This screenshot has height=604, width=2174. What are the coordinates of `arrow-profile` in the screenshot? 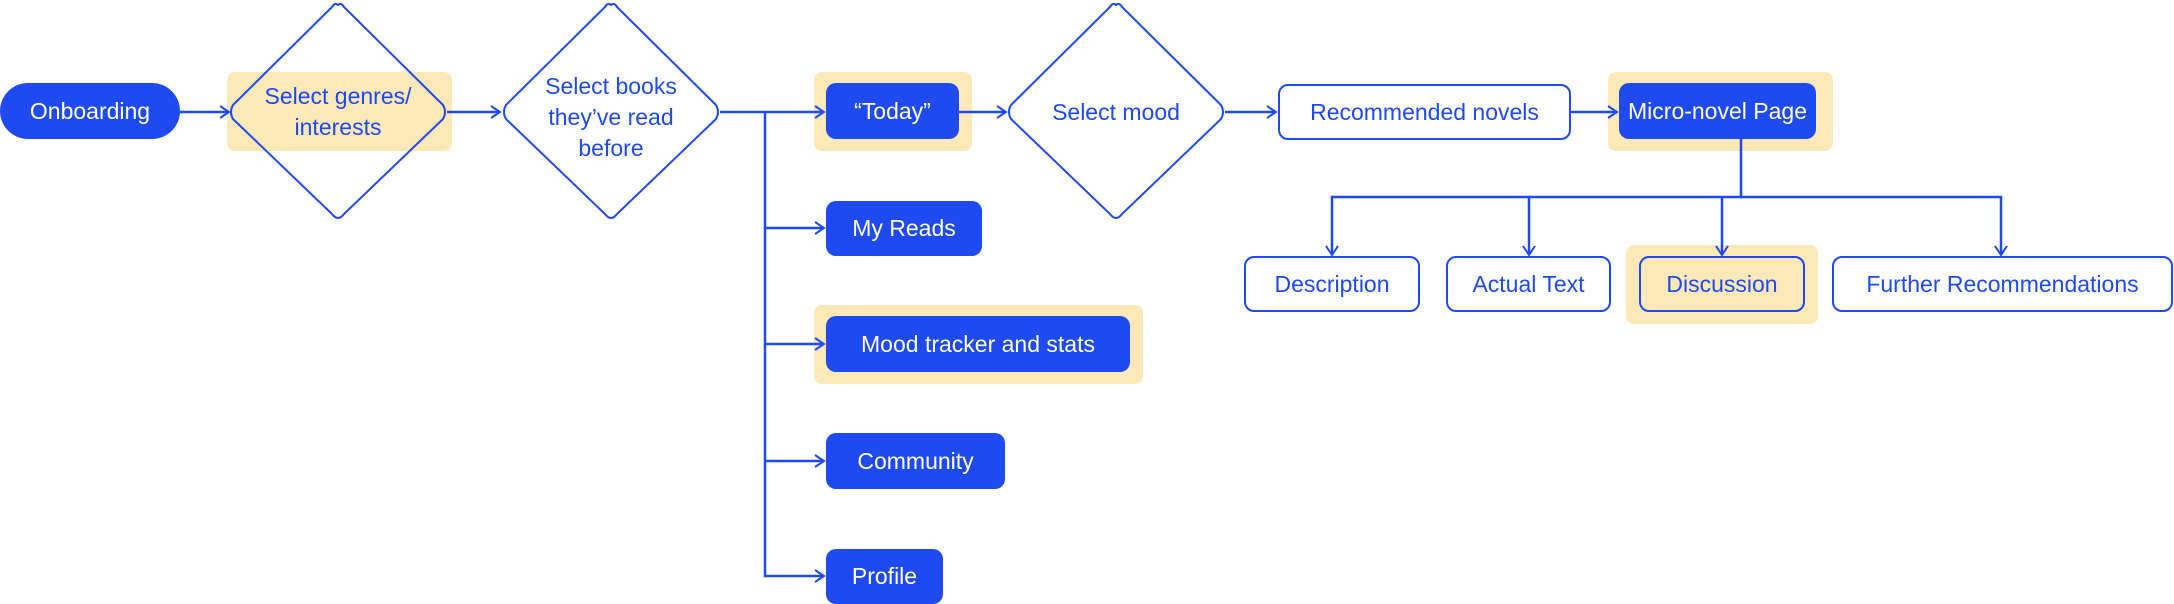 It's located at (794, 522).